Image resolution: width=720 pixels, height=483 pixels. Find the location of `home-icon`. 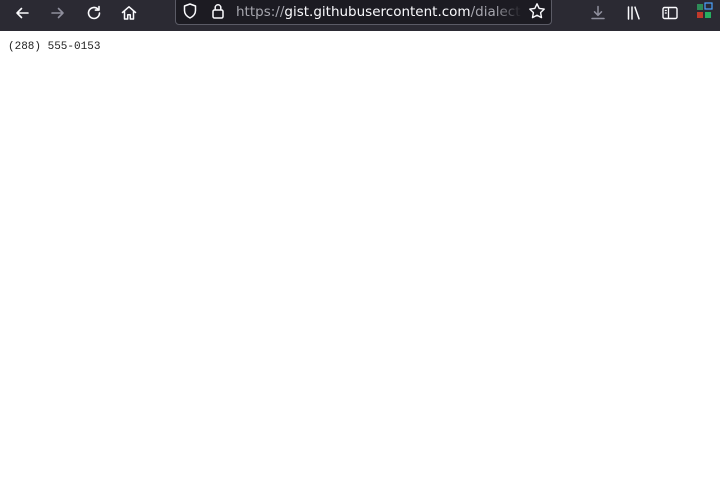

home-icon is located at coordinates (129, 13).